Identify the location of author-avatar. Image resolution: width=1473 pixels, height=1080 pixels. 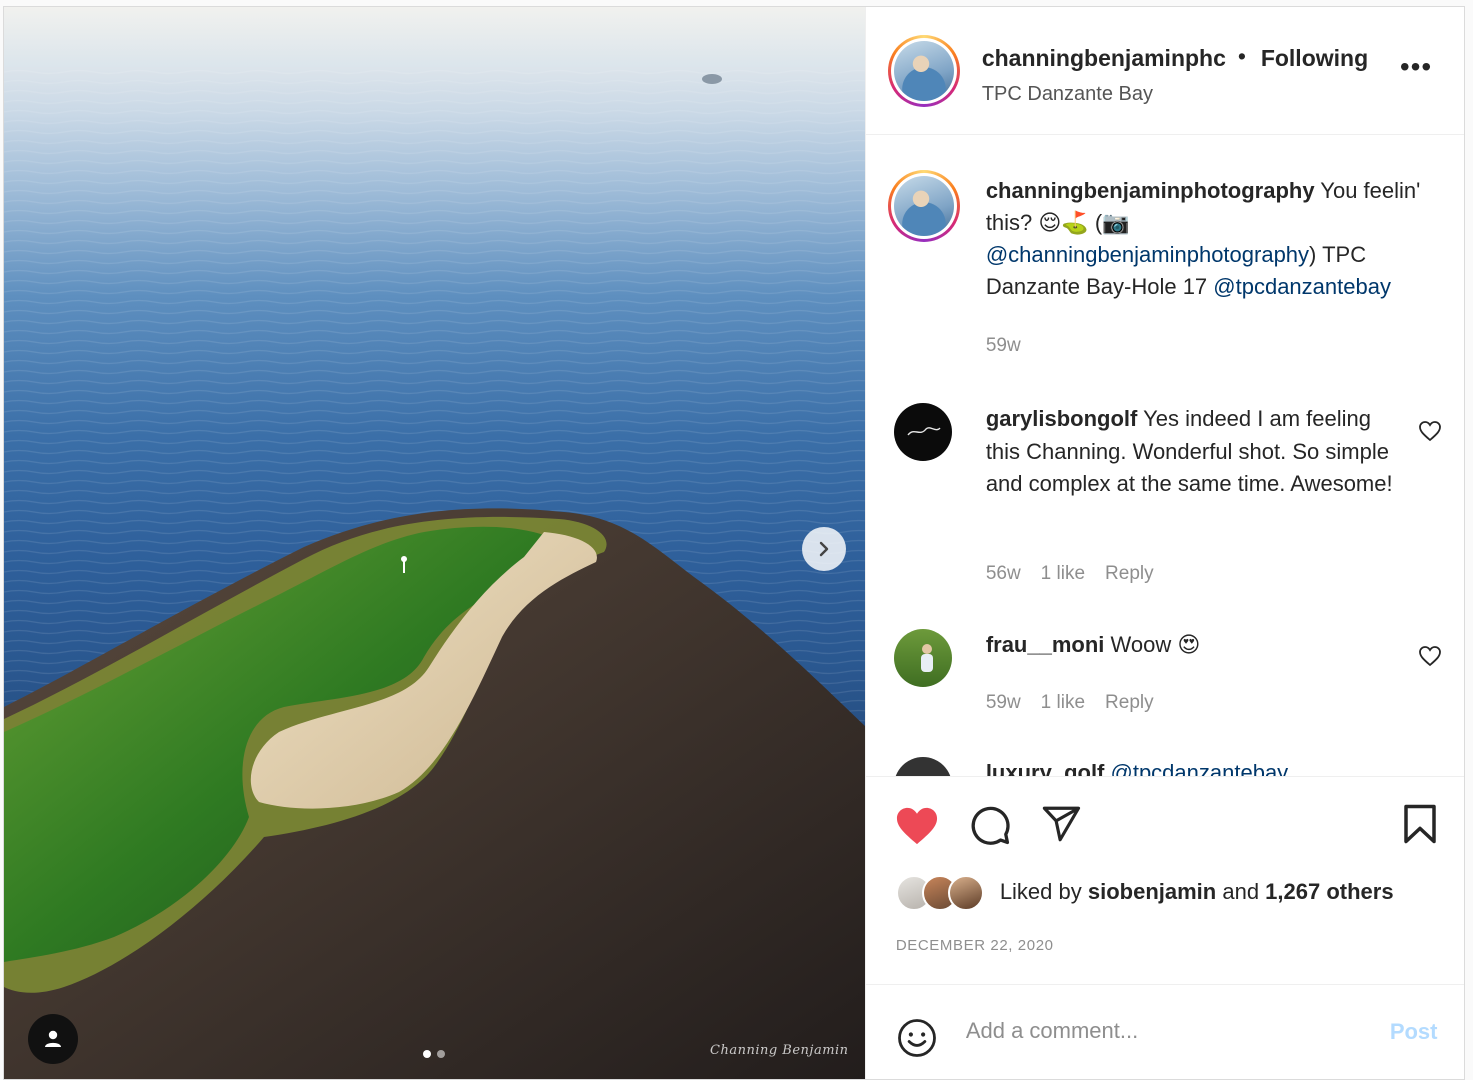
(923, 71).